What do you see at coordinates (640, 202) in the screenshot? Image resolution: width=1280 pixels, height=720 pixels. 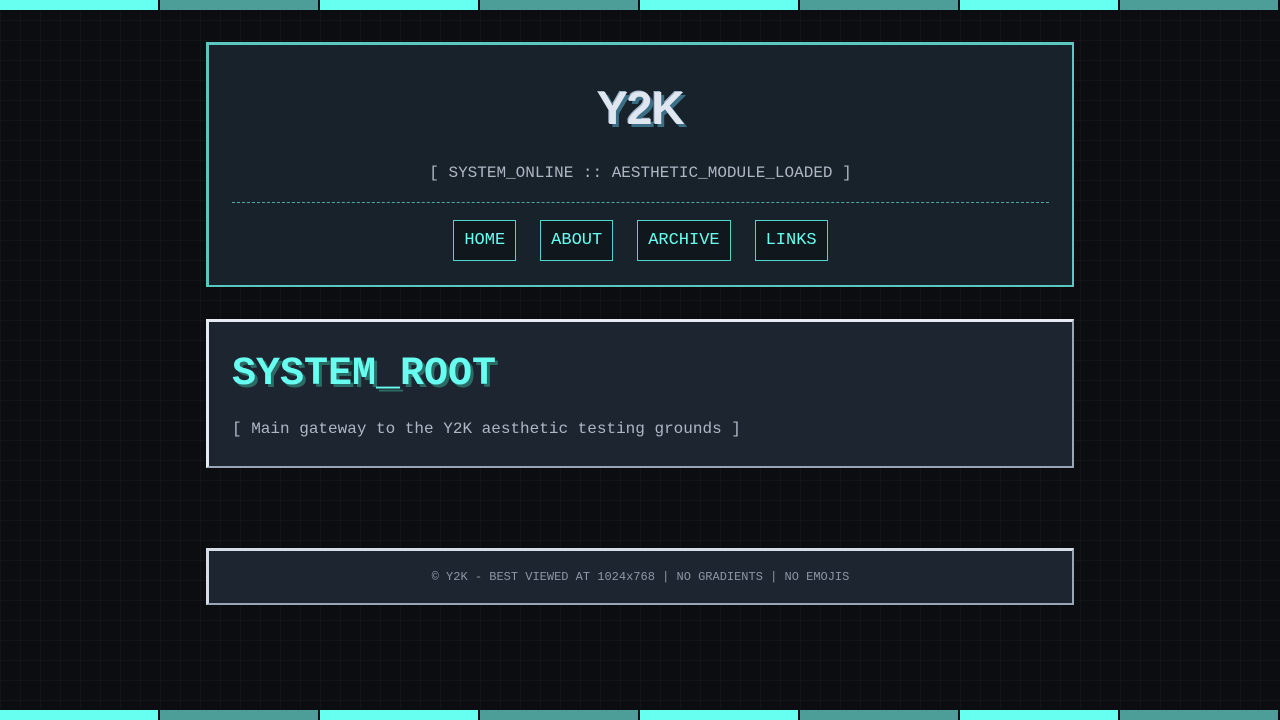 I see `header-divider` at bounding box center [640, 202].